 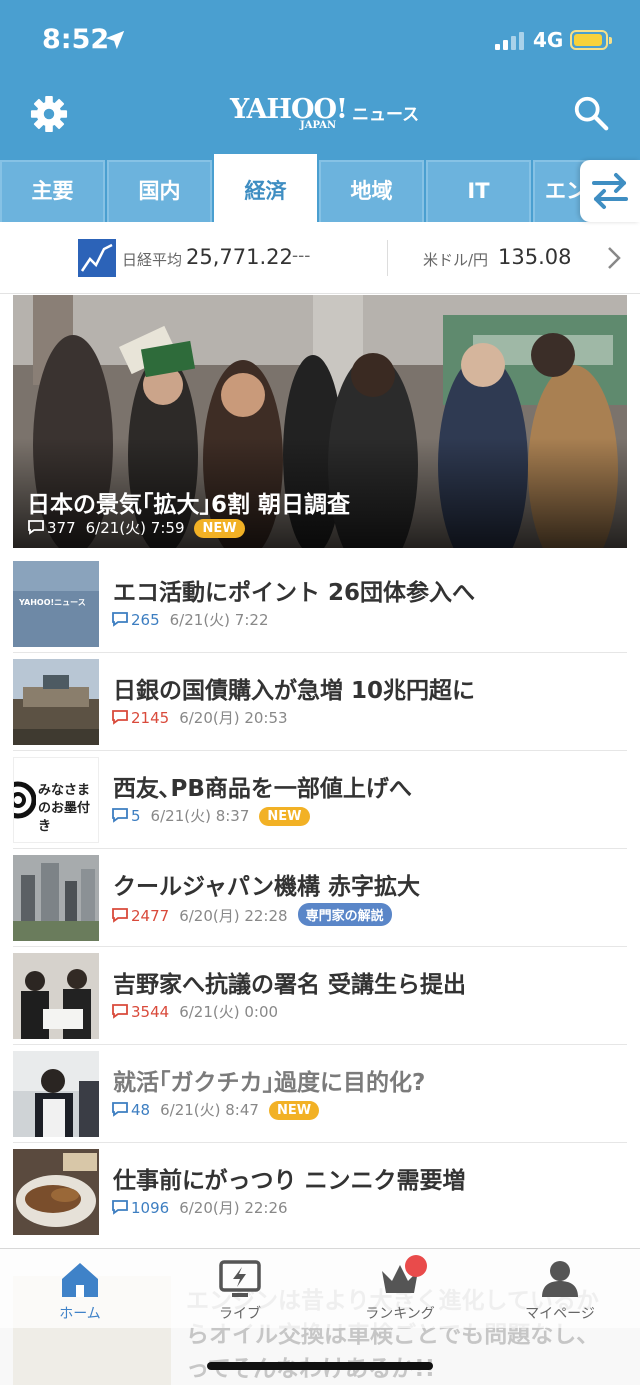 I want to click on tab-economy: 経済, so click(x=265, y=188).